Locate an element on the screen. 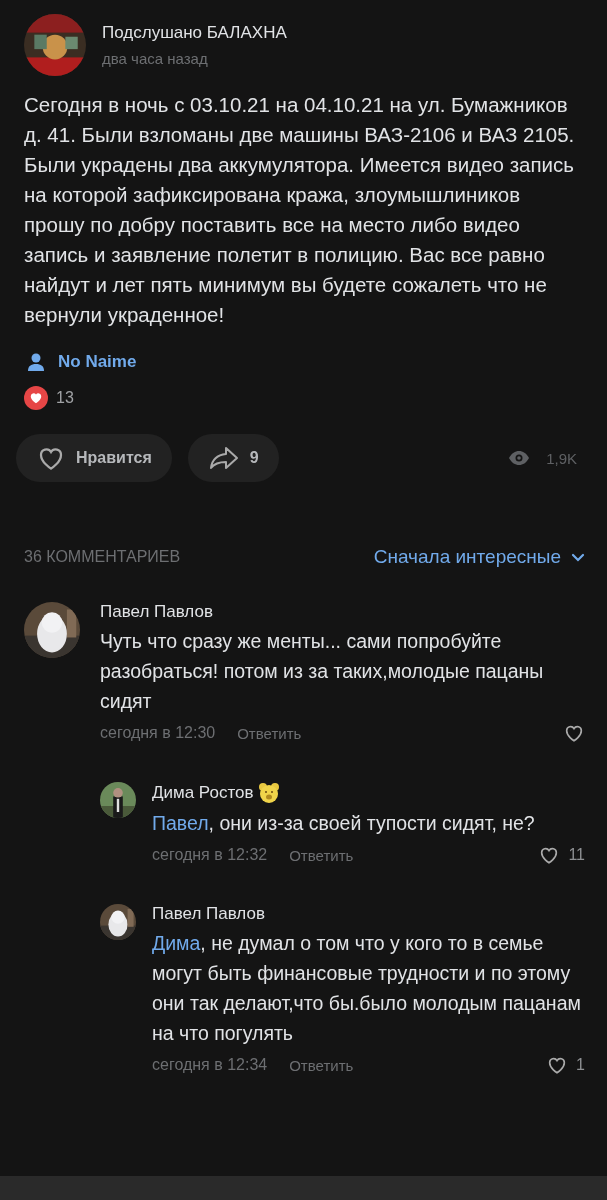 The image size is (607, 1200). comment-time: сегодня в 12:34 is located at coordinates (210, 1065).